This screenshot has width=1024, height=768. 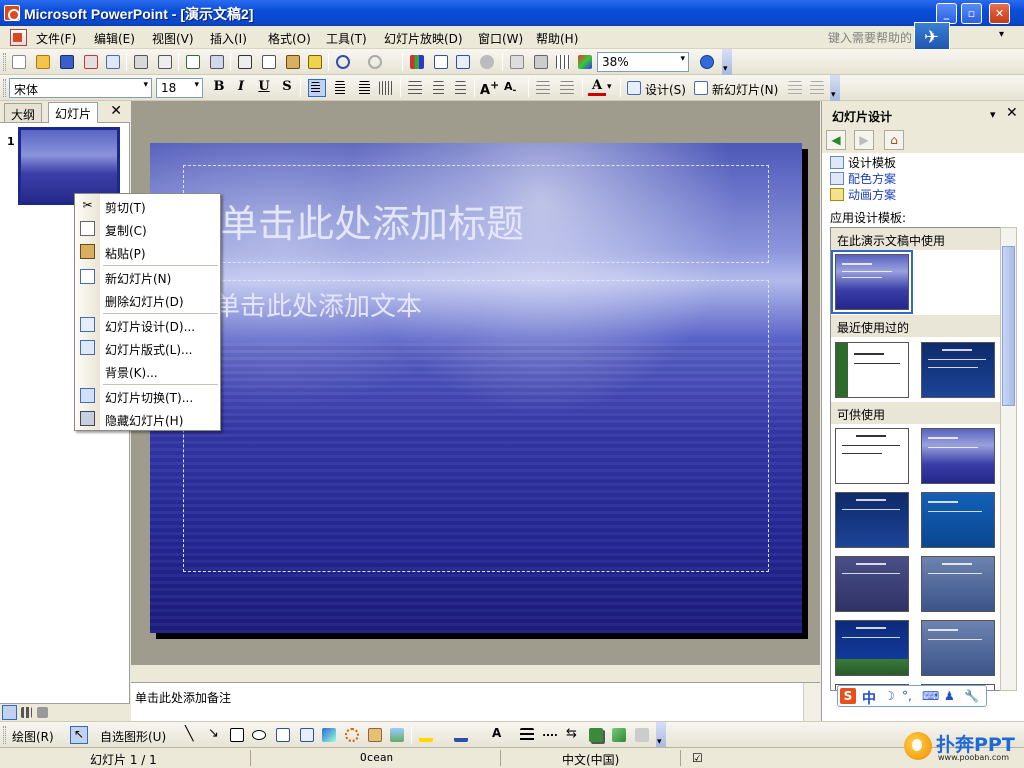 What do you see at coordinates (949, 696) in the screenshot?
I see `user-icon: ♟` at bounding box center [949, 696].